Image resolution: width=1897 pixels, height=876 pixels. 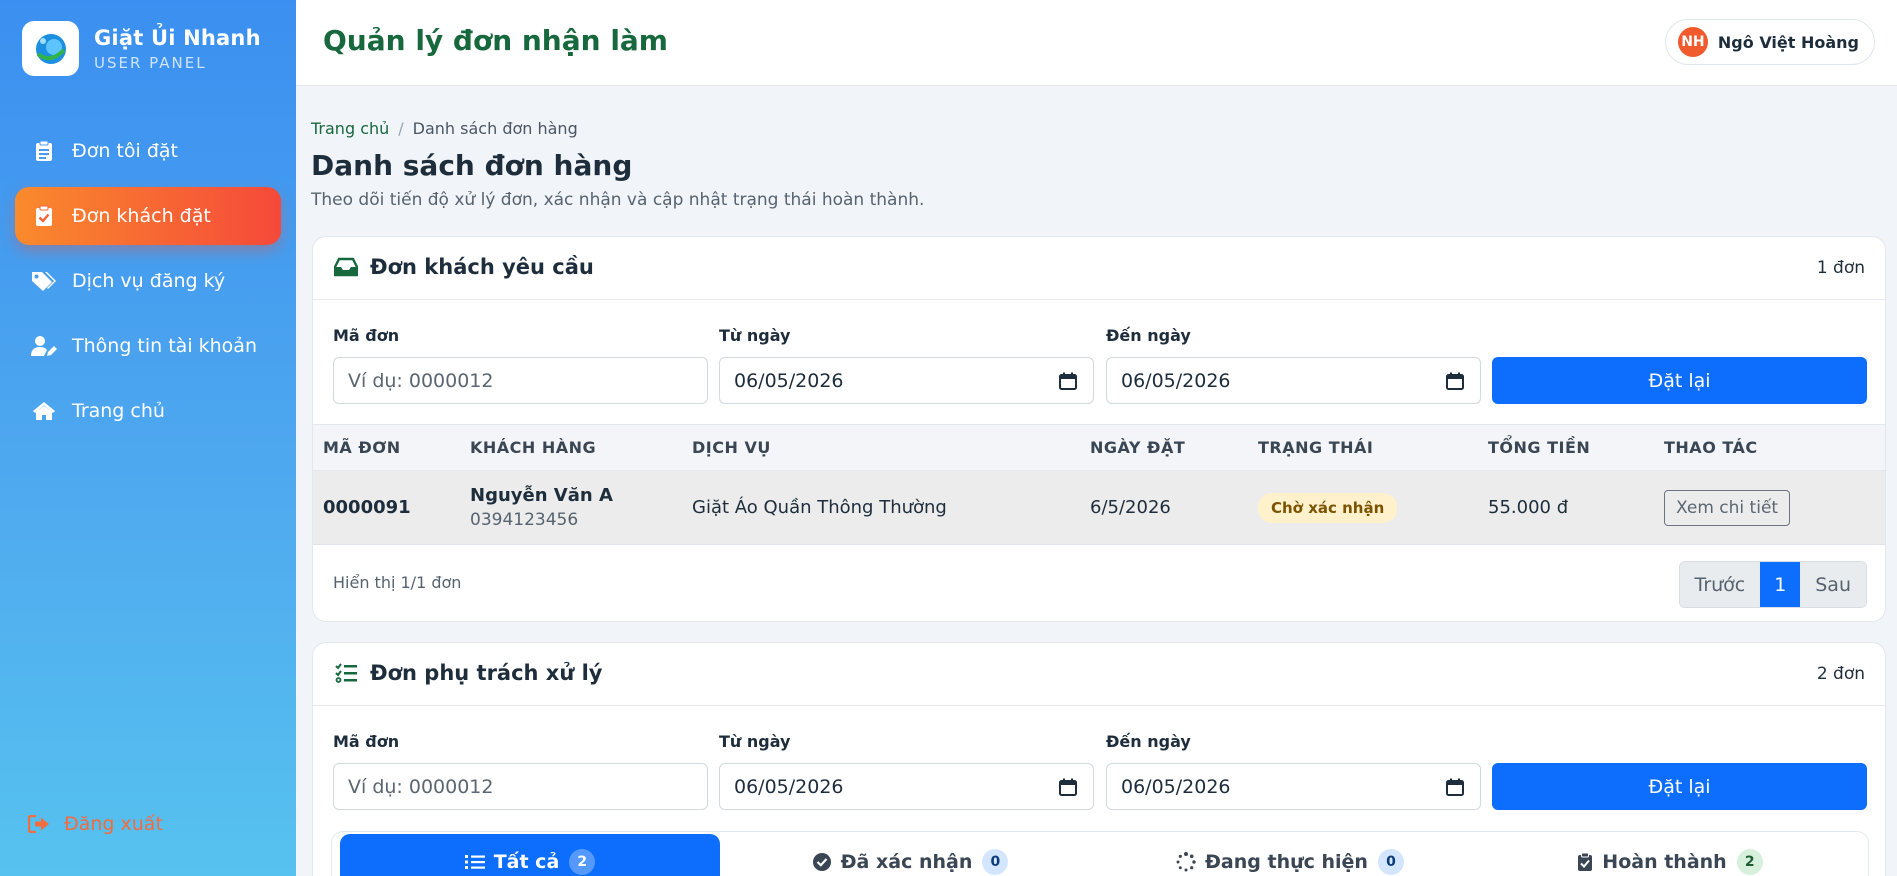 I want to click on tab-completed: Hoàn thành 2, so click(x=1670, y=854).